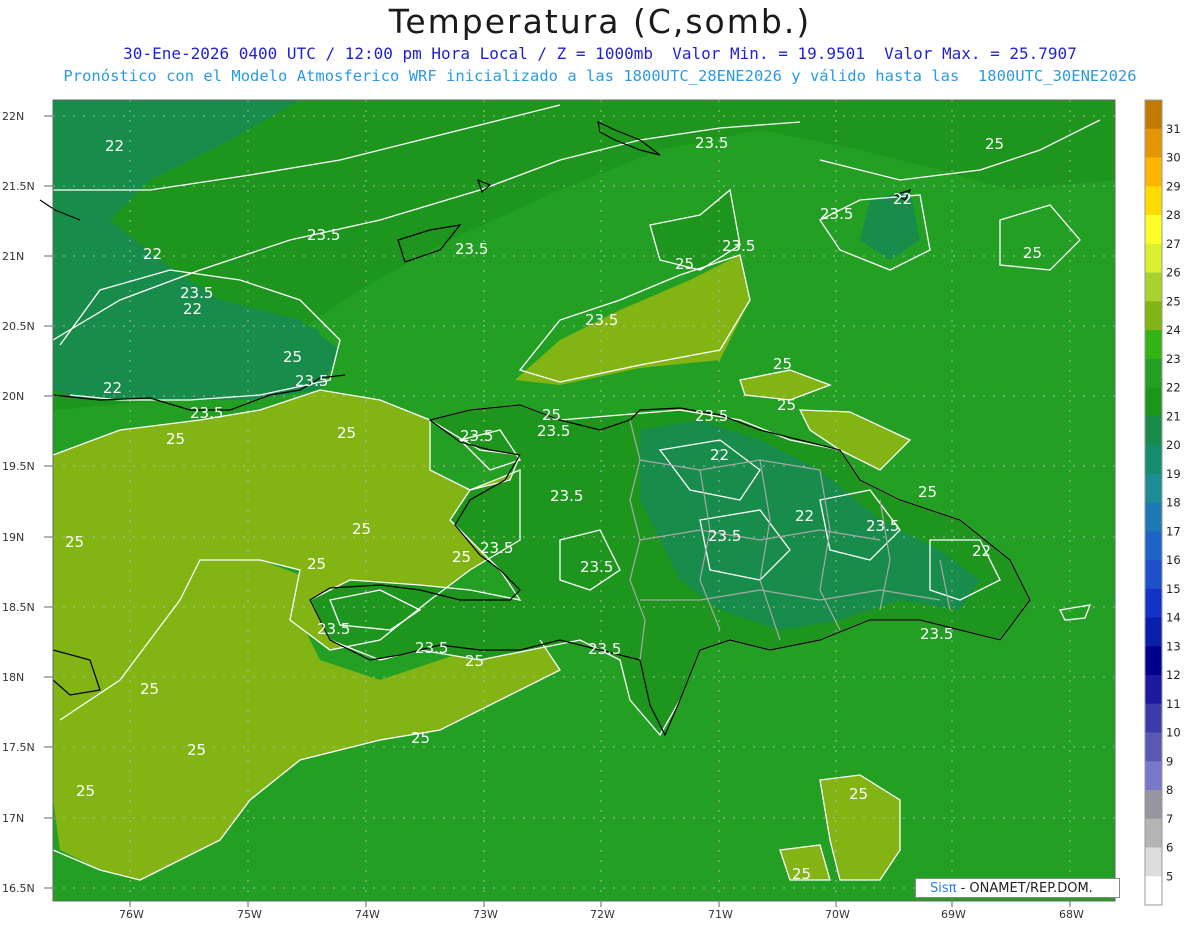 The image size is (1200, 927). What do you see at coordinates (131, 914) in the screenshot?
I see `lon-label: 76W` at bounding box center [131, 914].